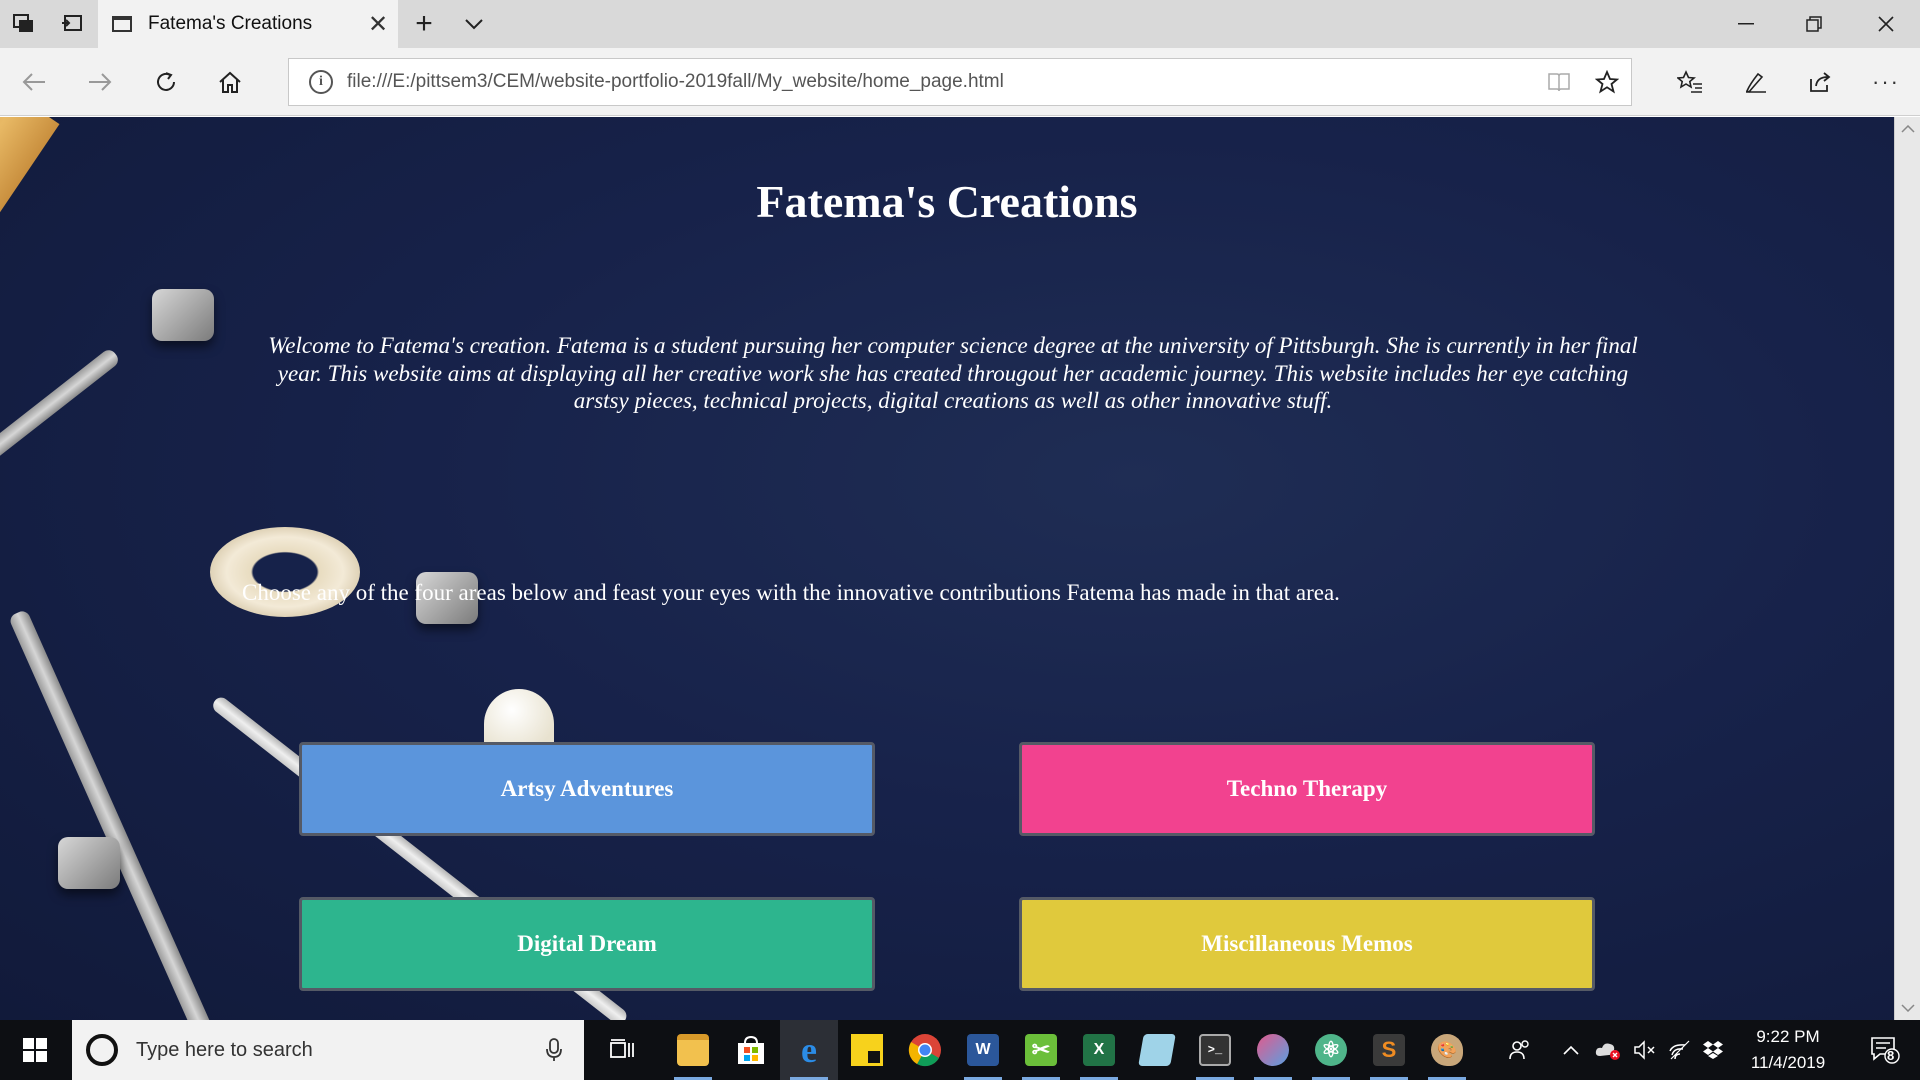 The image size is (1920, 1080). Describe the element at coordinates (1571, 1050) in the screenshot. I see `show-hidden-icons-chevron-icon` at that location.